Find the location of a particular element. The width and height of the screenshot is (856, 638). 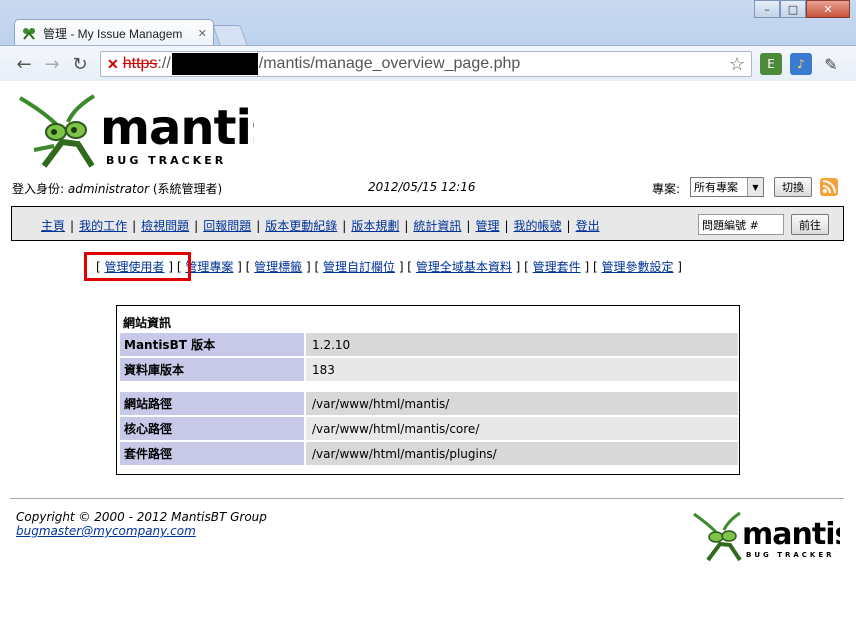

evernote-icon: E is located at coordinates (771, 64).